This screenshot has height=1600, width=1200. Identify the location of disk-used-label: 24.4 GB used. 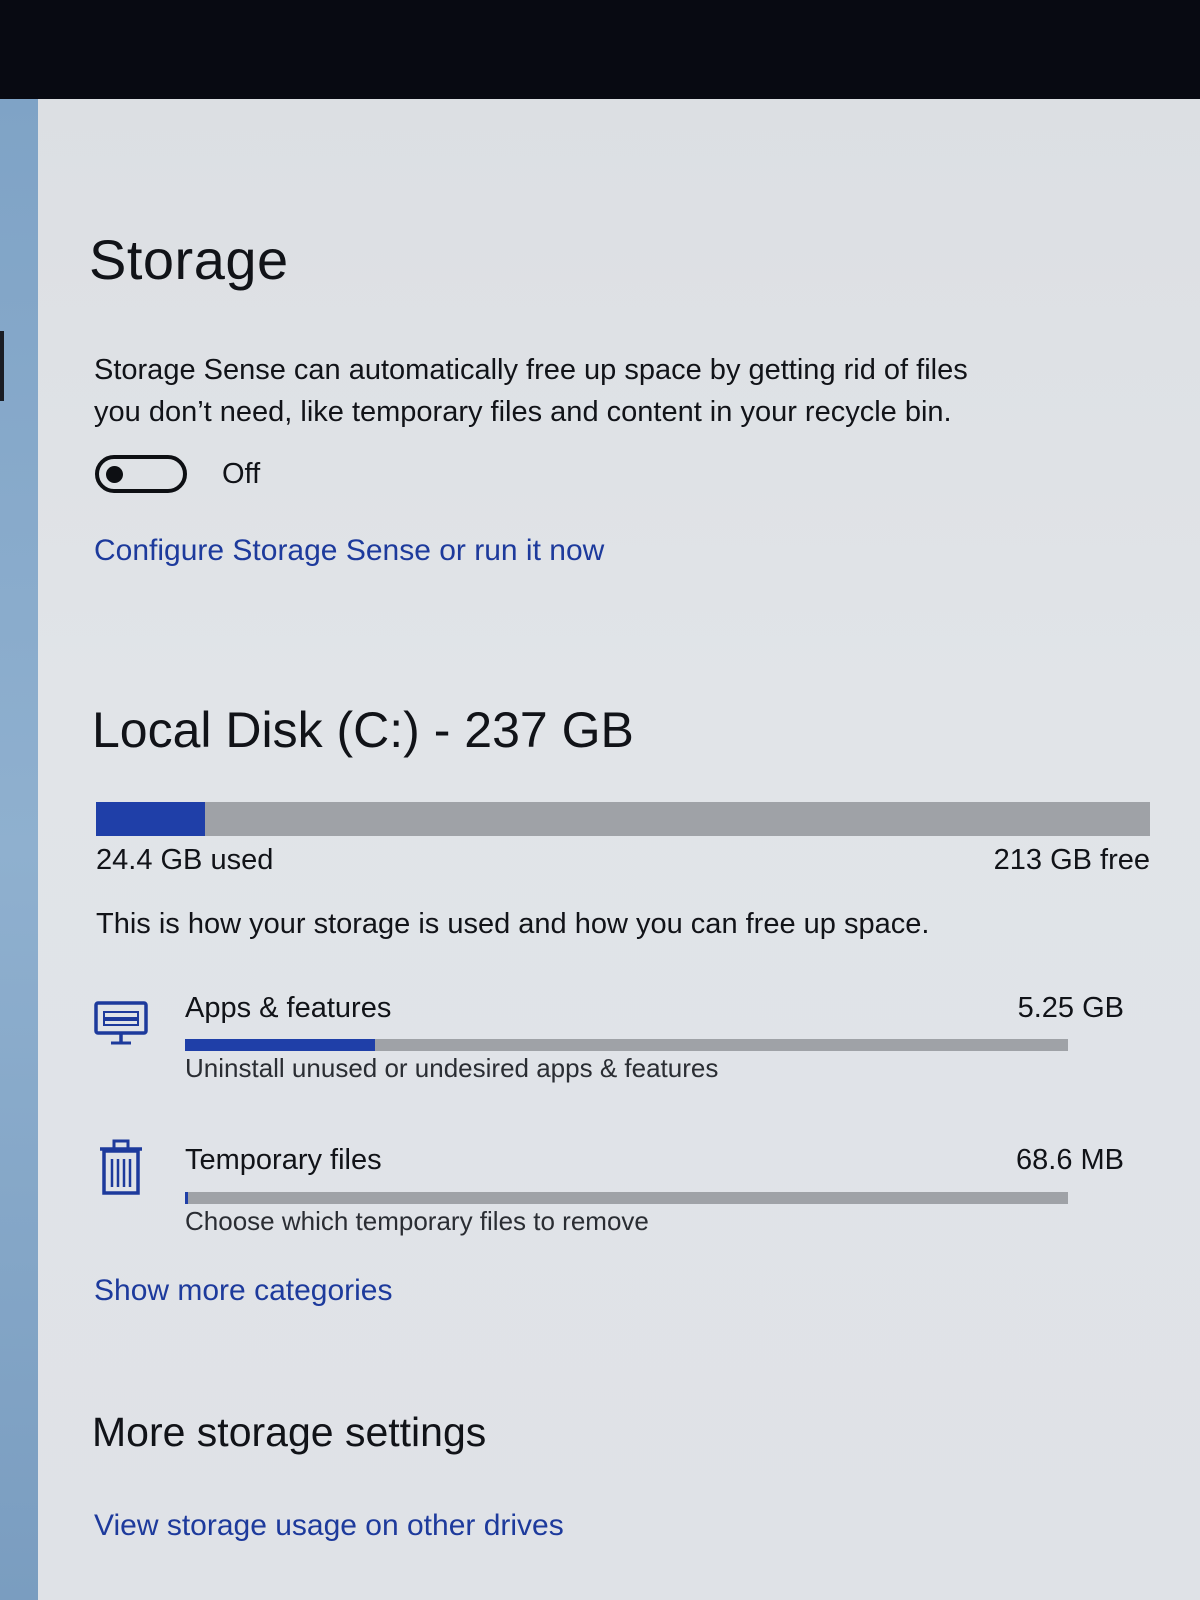
(185, 860).